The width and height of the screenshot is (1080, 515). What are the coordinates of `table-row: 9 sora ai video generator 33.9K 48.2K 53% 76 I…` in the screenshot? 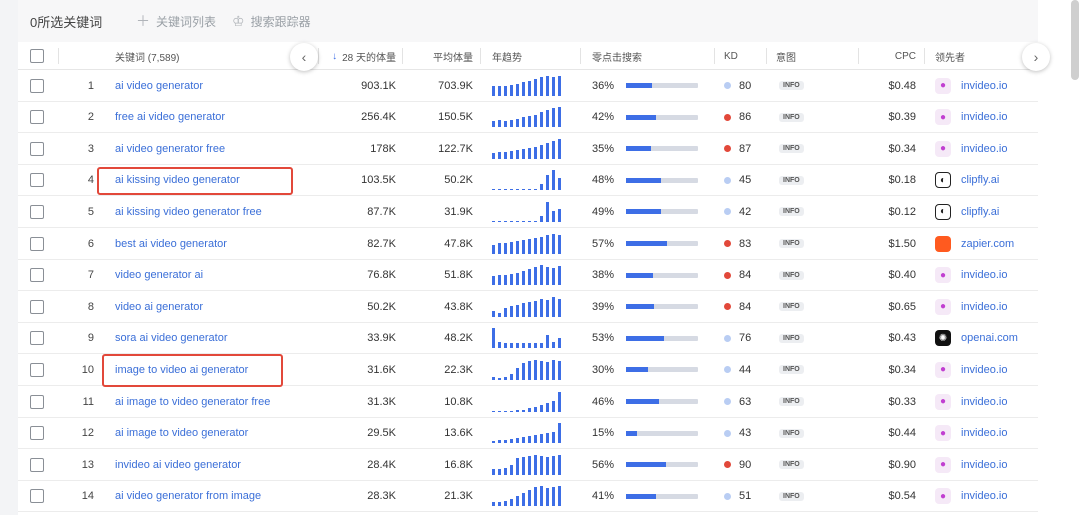 It's located at (528, 339).